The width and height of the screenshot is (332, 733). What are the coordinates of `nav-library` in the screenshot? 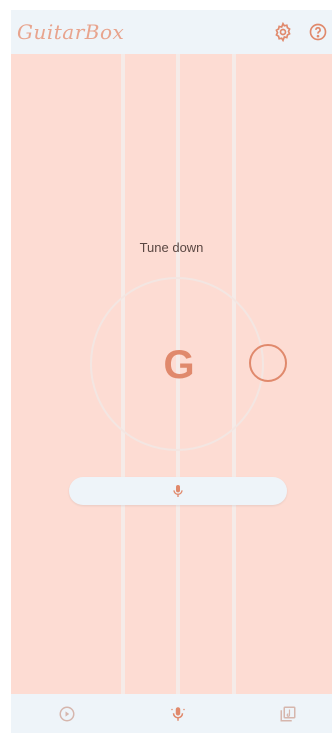 It's located at (288, 714).